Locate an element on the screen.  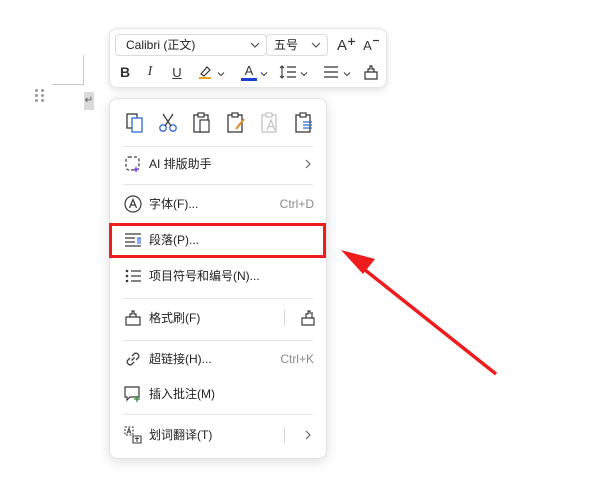
minus-icon is located at coordinates (375, 40).